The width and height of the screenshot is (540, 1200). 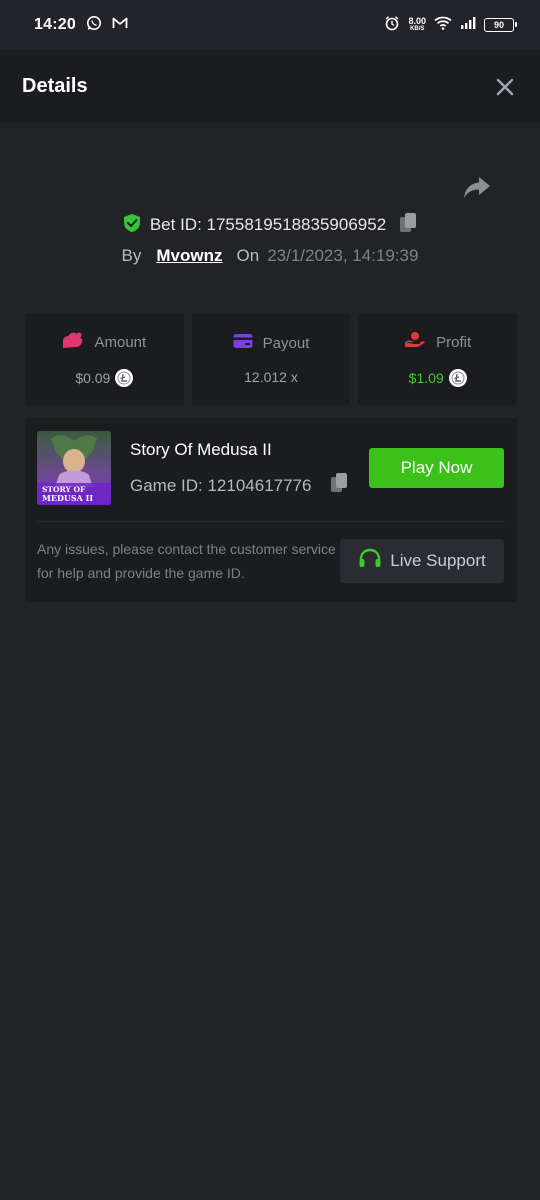 I want to click on payout-card: Payout 12.012 x, so click(x=271, y=359).